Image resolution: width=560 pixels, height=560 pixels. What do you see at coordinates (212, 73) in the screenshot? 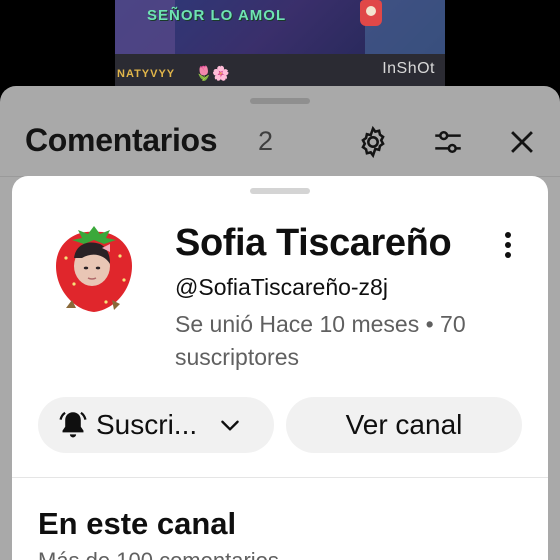
I see `flower-stickers: 🌷🌸` at bounding box center [212, 73].